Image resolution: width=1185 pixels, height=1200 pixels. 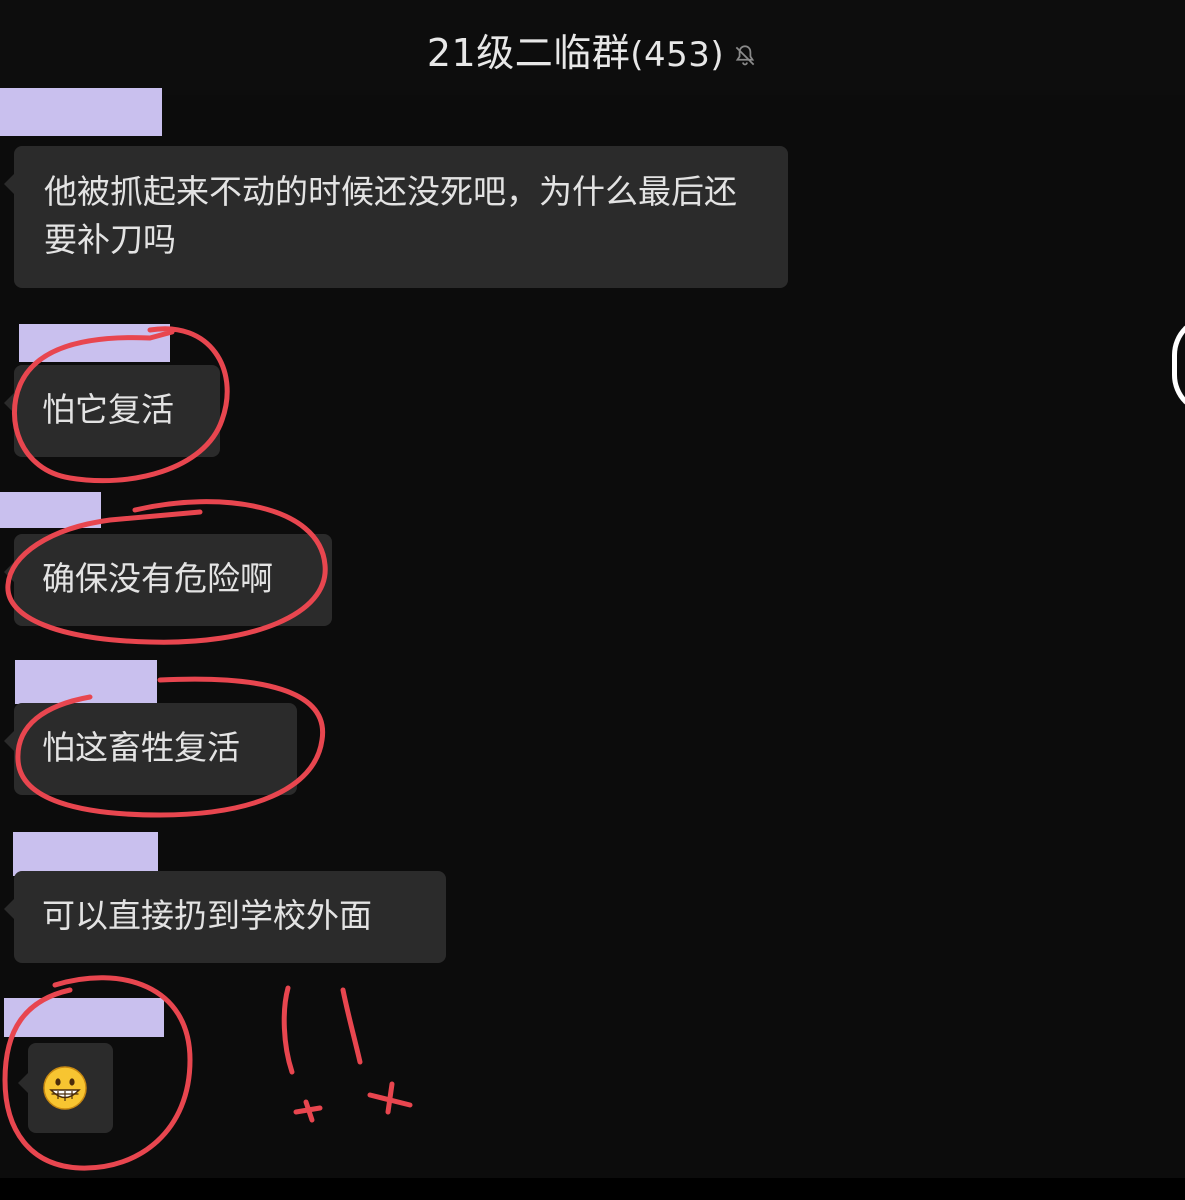 I want to click on message-text: 怕这畜牲复活, so click(x=141, y=747).